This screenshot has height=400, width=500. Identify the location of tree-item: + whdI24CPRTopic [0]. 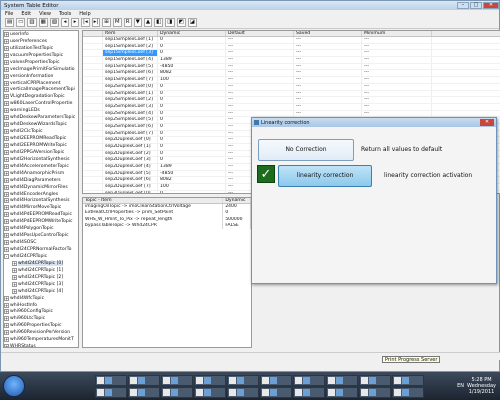
(41, 263).